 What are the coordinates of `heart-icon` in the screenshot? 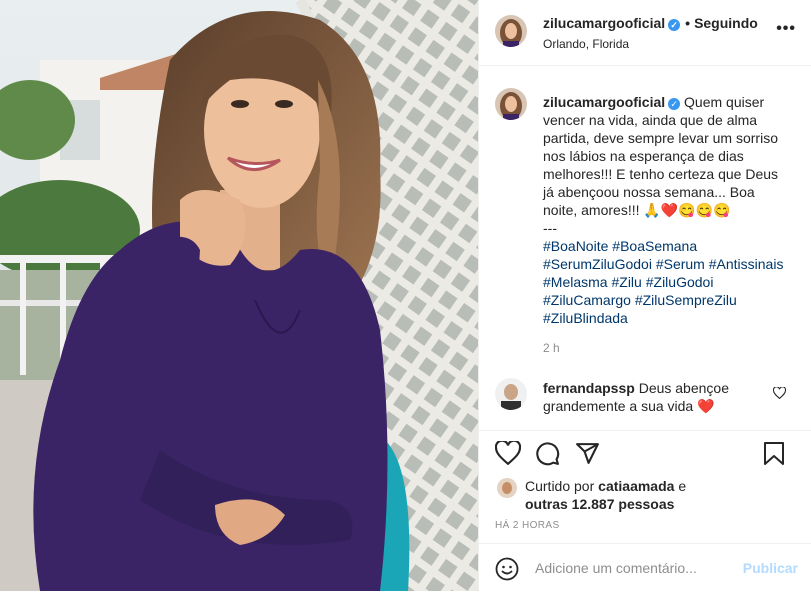 It's located at (508, 453).